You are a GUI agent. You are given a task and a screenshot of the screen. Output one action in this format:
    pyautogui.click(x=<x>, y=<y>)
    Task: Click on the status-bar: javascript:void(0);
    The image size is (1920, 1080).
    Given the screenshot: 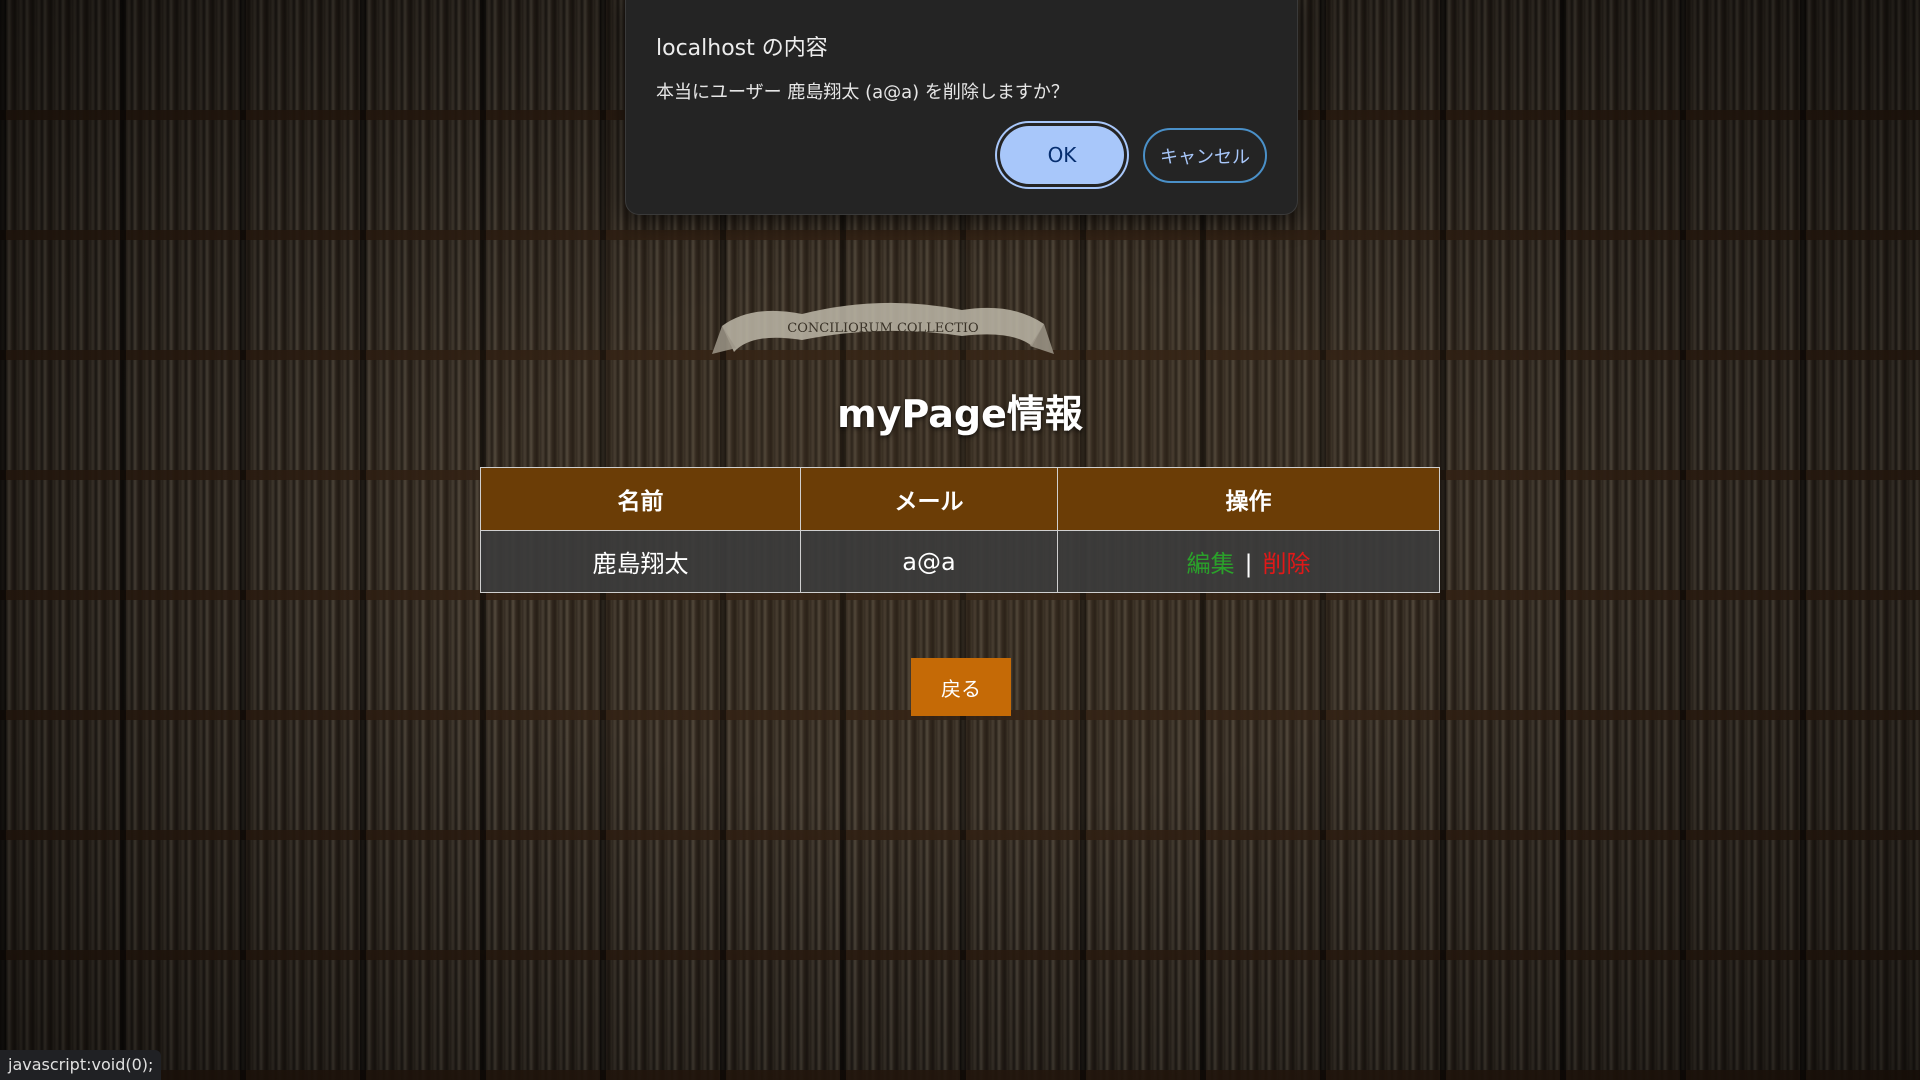 What is the action you would take?
    pyautogui.click(x=81, y=1065)
    